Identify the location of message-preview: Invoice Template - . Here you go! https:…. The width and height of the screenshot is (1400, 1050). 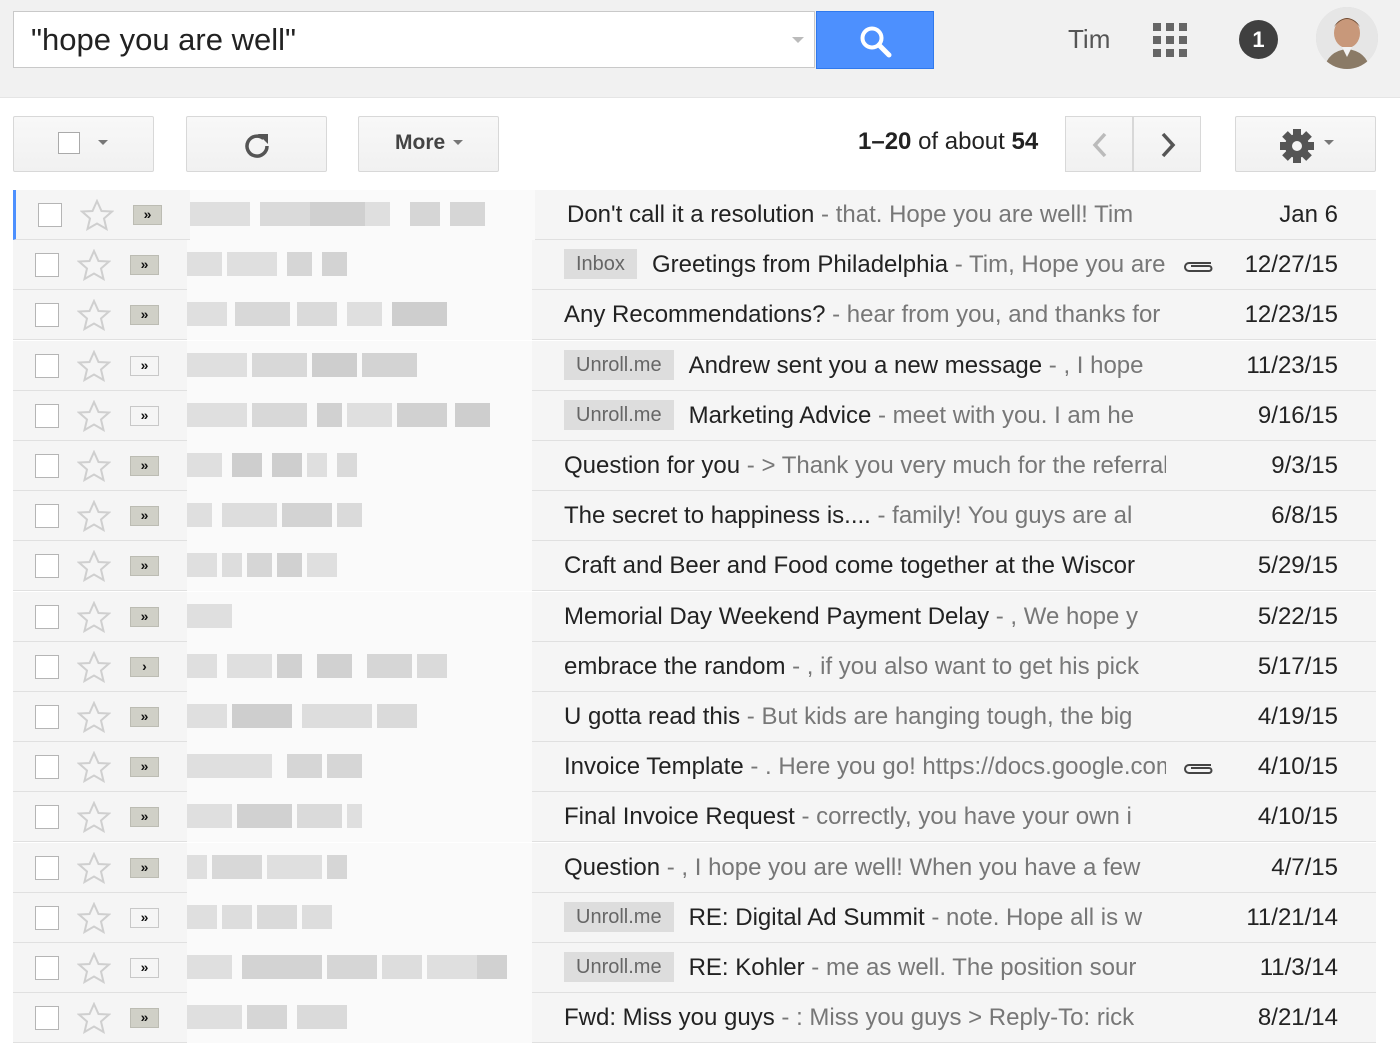
(865, 767).